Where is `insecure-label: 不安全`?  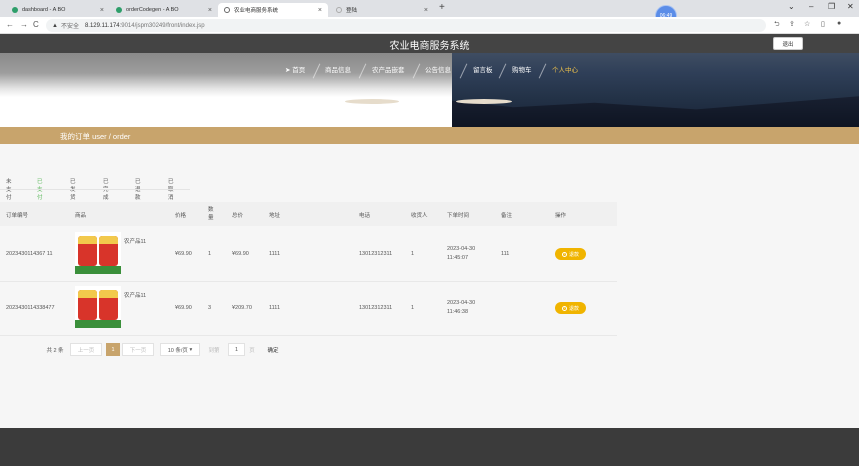
insecure-label: 不安全 is located at coordinates (69, 27).